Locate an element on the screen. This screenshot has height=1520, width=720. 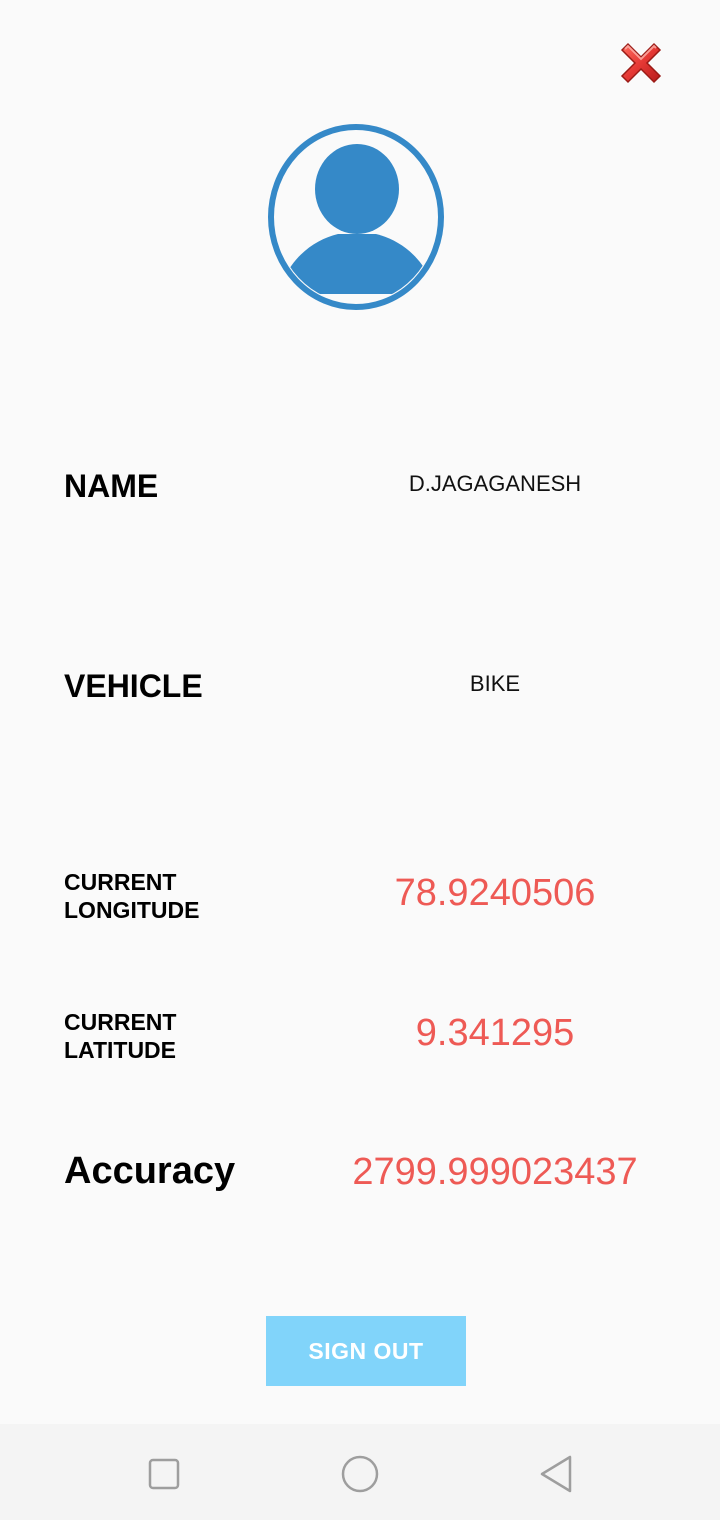
longitude-label: CURRENT LONGITUDE is located at coordinates (131, 896).